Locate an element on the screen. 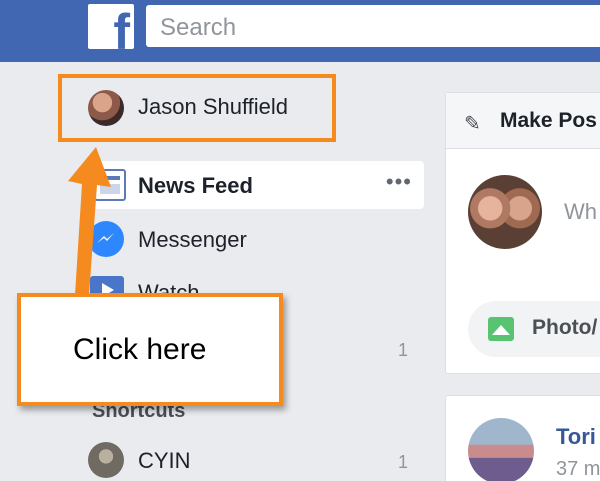 This screenshot has height=481, width=600. messenger-icon is located at coordinates (106, 239).